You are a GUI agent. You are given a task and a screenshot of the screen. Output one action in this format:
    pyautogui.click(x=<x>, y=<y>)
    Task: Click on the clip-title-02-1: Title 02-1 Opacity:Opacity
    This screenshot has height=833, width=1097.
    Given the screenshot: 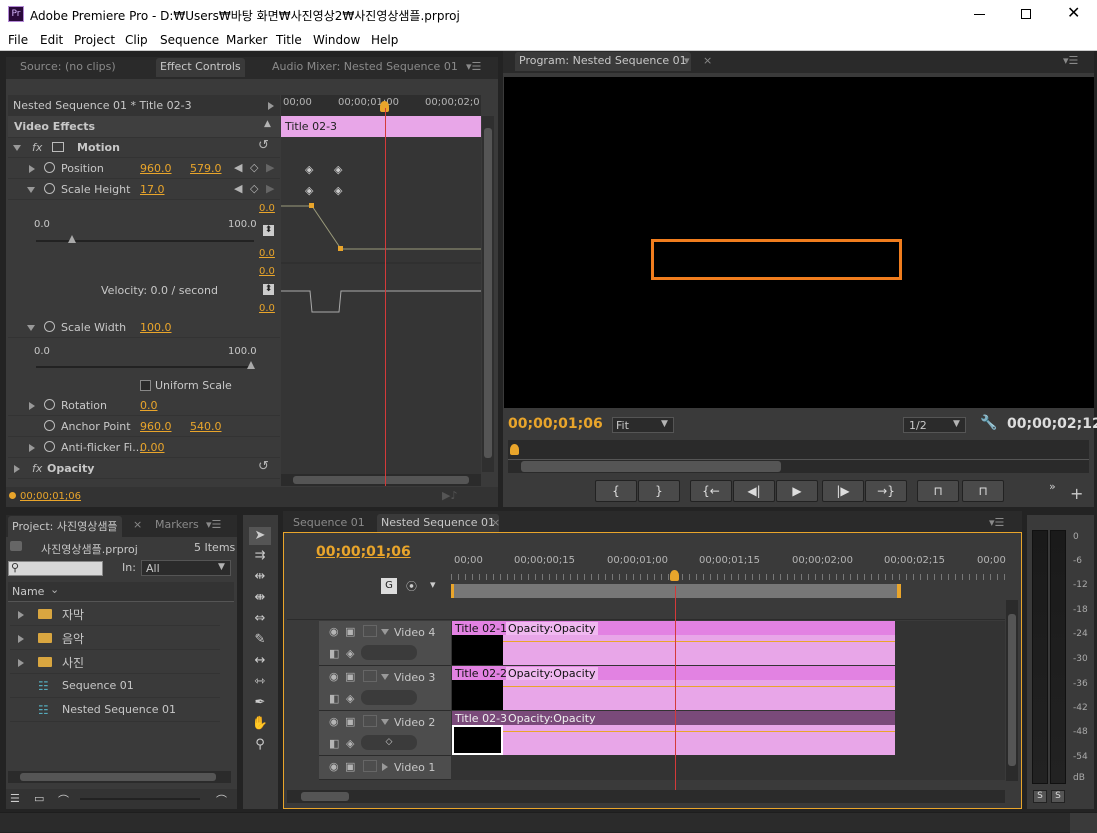 What is the action you would take?
    pyautogui.click(x=673, y=643)
    